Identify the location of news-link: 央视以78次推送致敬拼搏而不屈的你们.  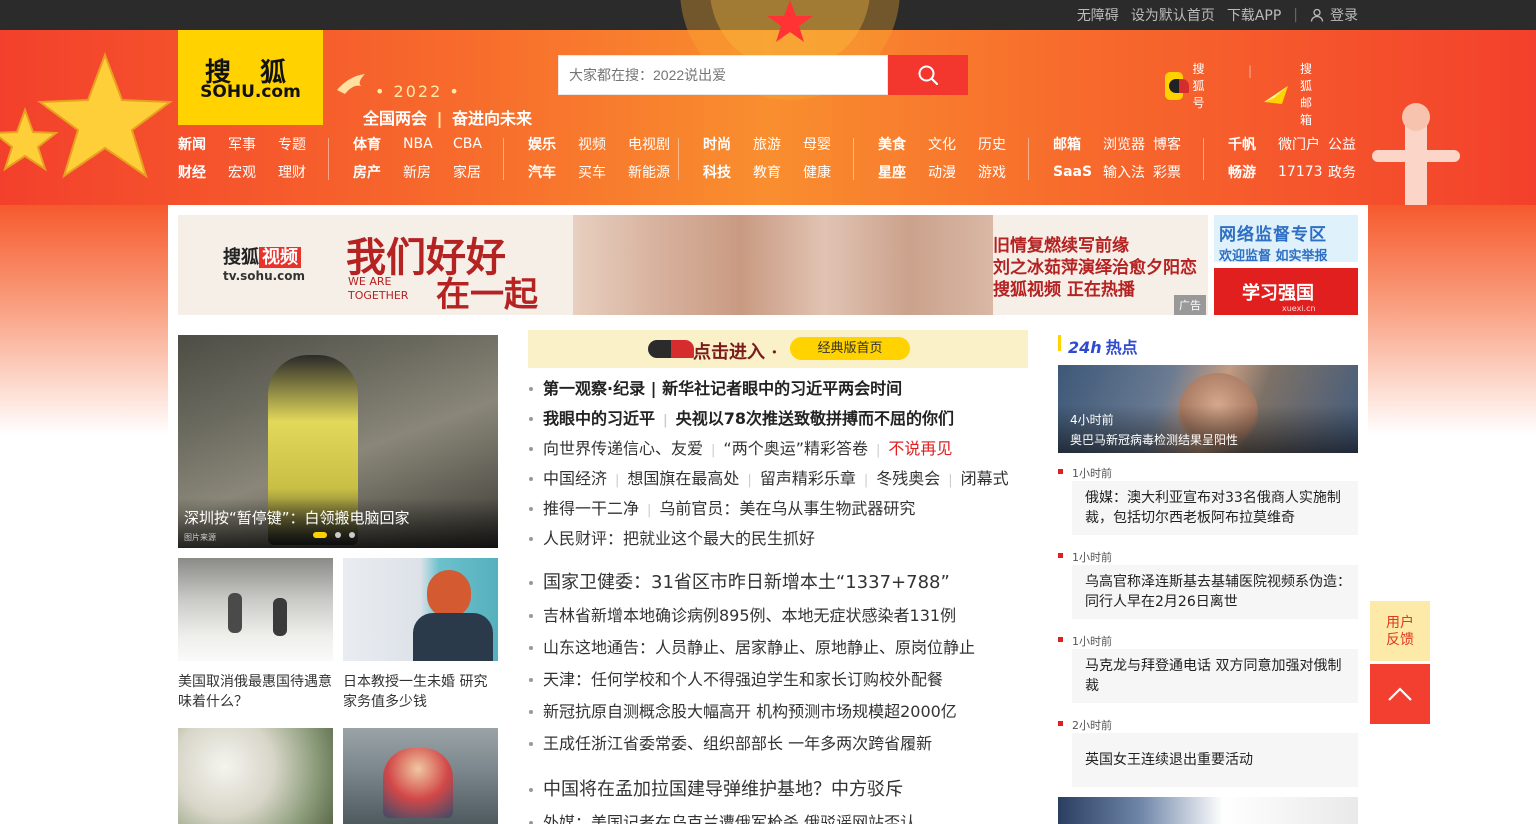
(815, 418).